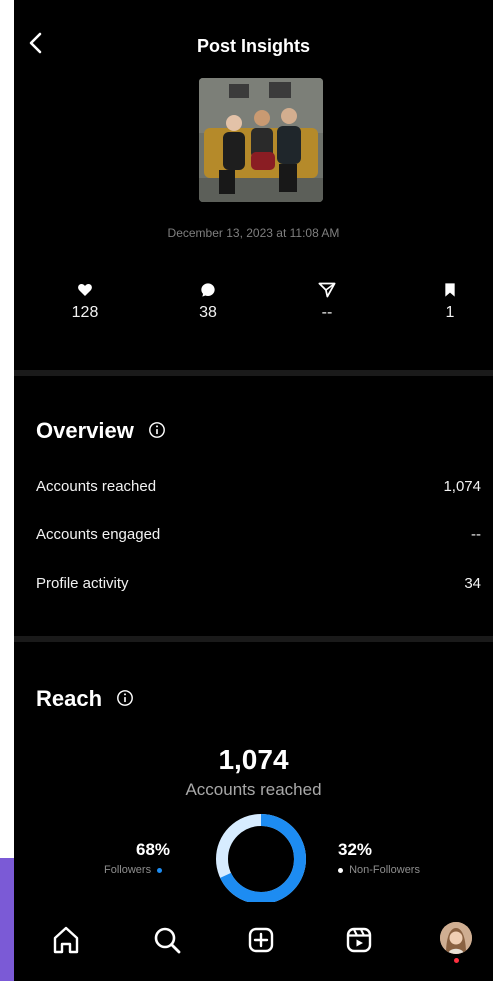 The image size is (493, 981). What do you see at coordinates (456, 960) in the screenshot?
I see `notification-dot` at bounding box center [456, 960].